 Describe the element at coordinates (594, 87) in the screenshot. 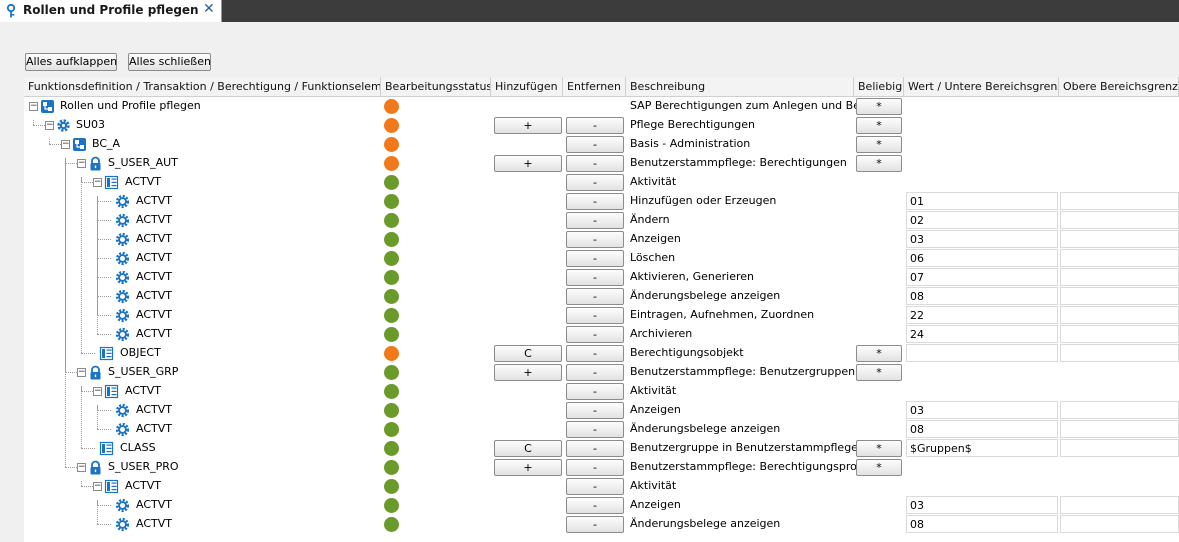

I see `column-header-remove: Entfernen` at that location.